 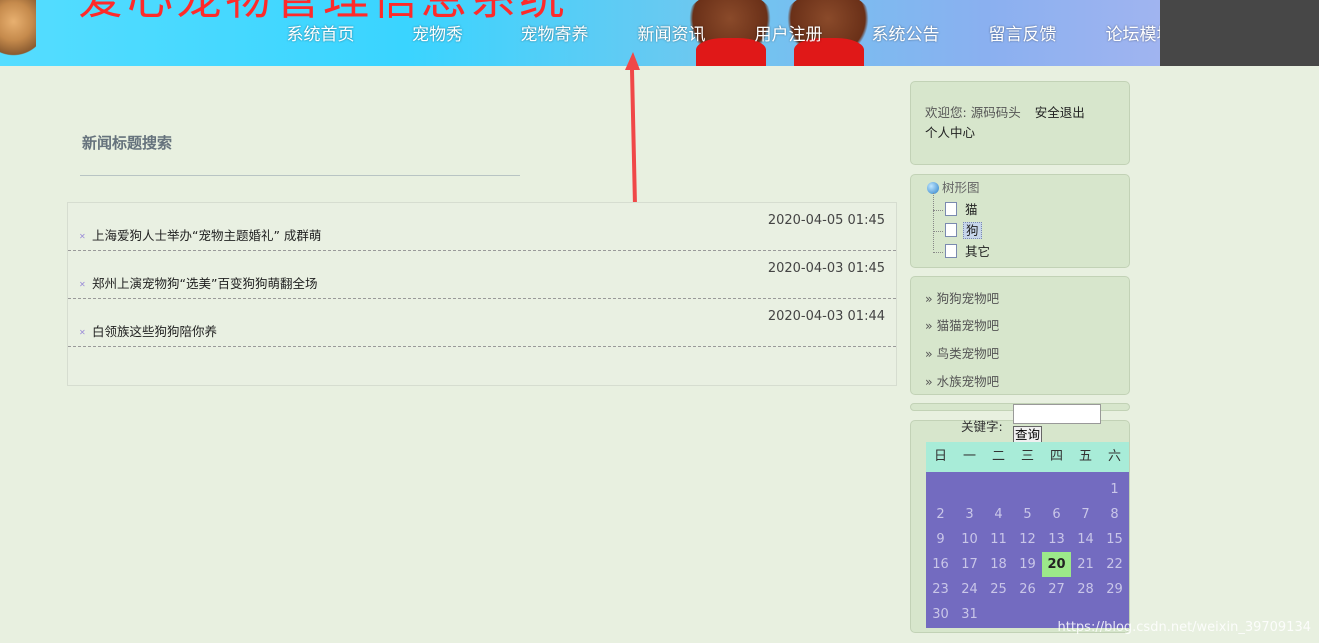 I want to click on calendar-day: 18, so click(x=998, y=564).